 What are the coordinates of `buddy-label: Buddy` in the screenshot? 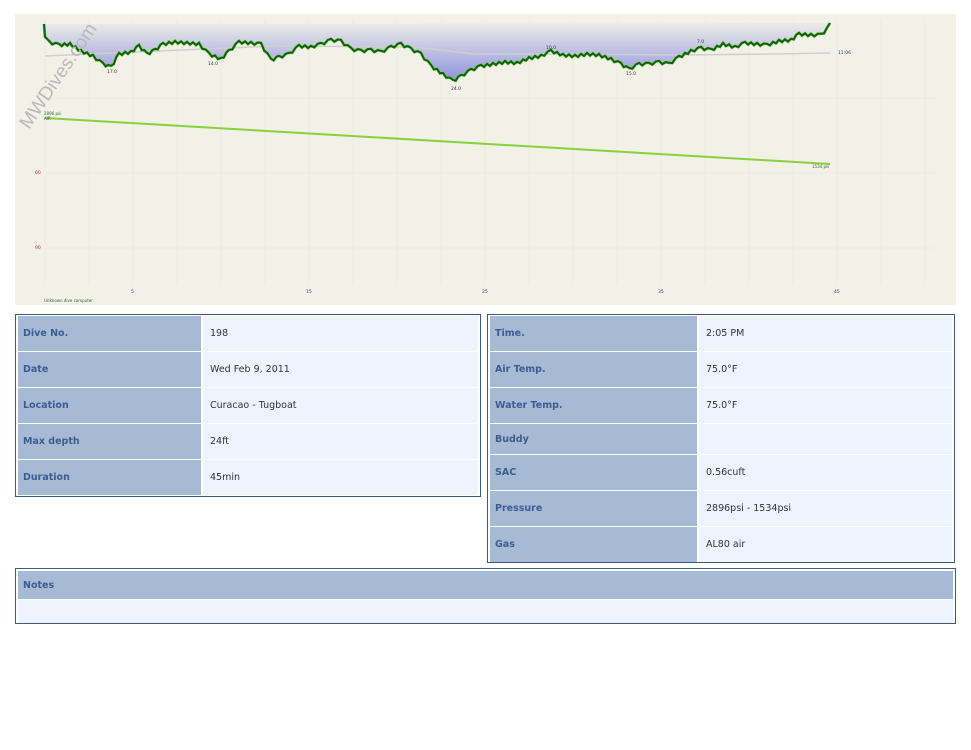 It's located at (593, 439).